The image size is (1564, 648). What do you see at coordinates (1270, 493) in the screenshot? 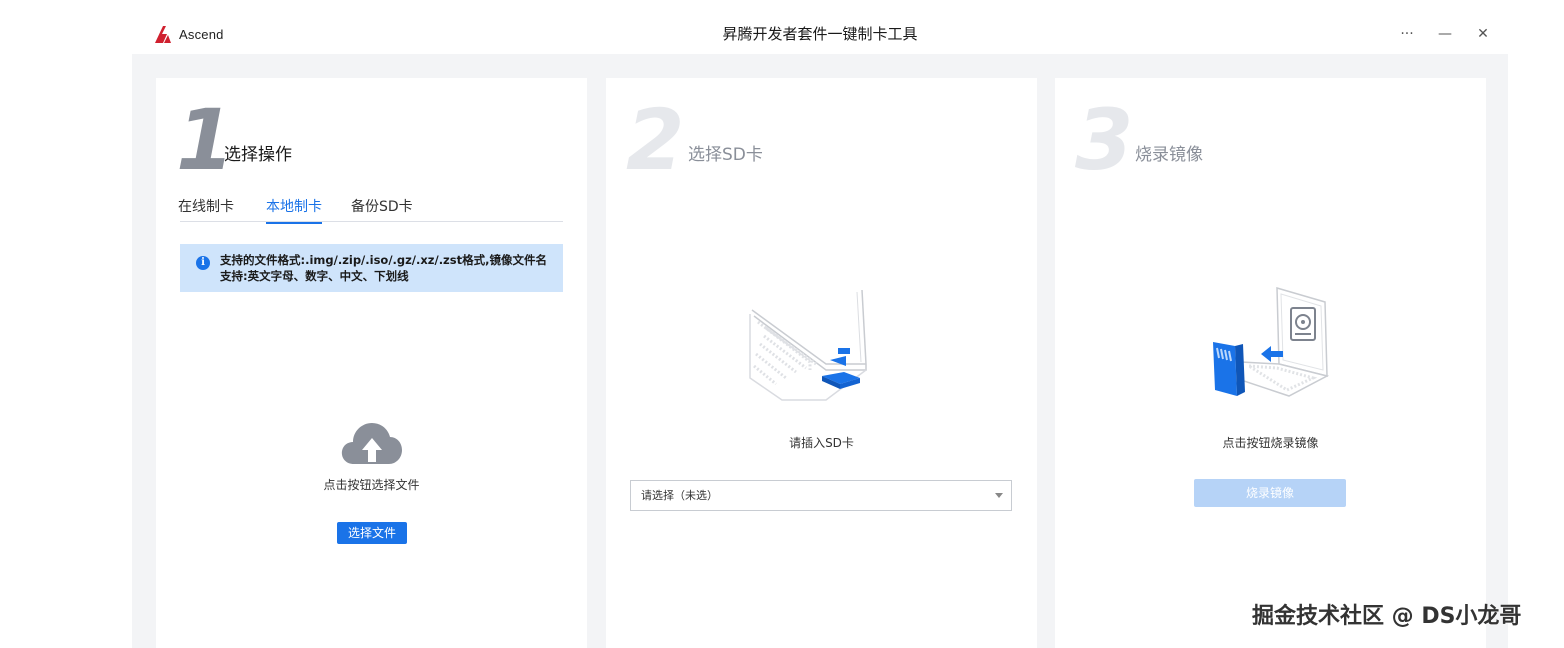
I see `burn-image-button: 烧录镜像` at bounding box center [1270, 493].